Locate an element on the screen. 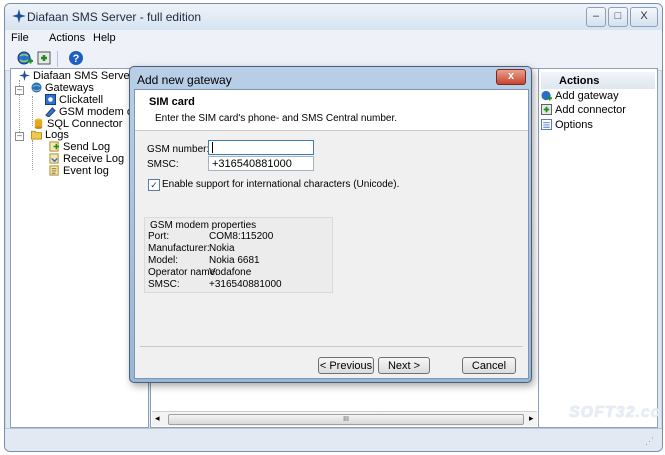  scroll-thumb: III is located at coordinates (346, 419).